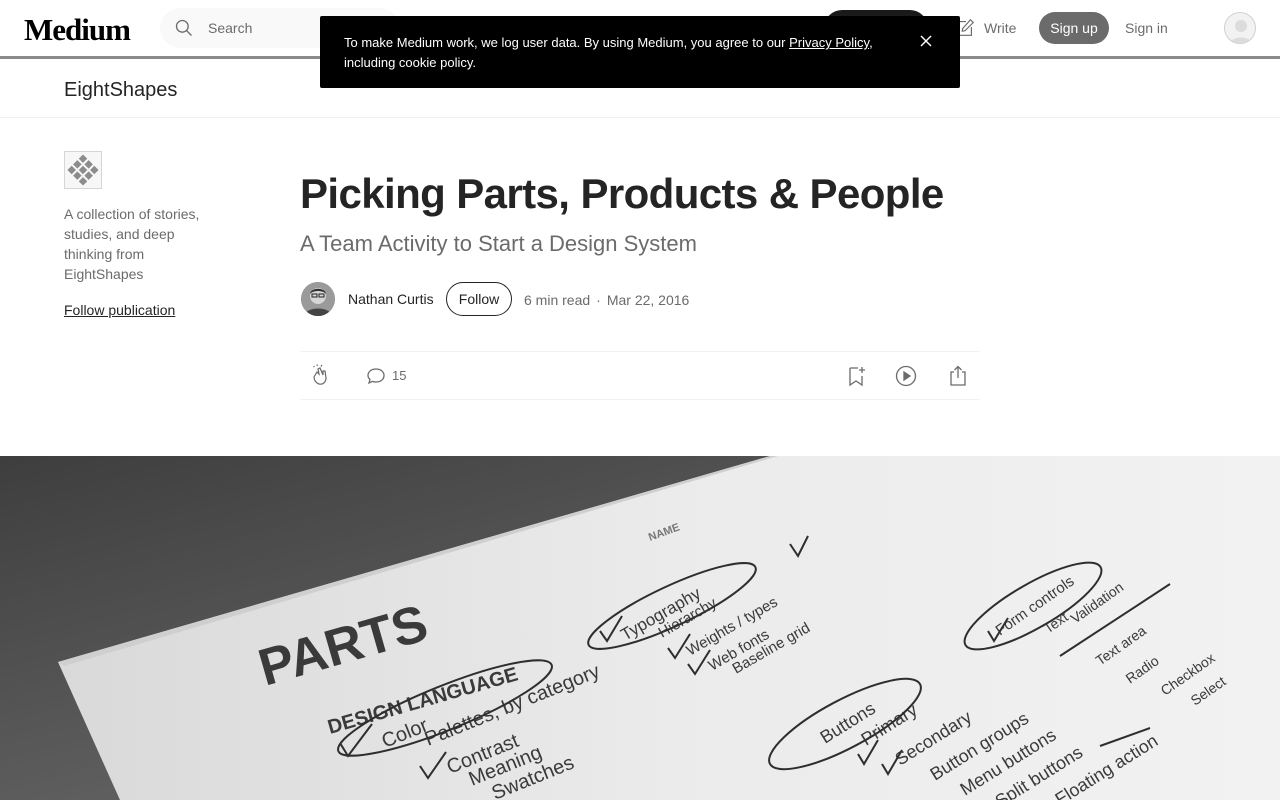  What do you see at coordinates (479, 299) in the screenshot?
I see `follow-author-button: Follow` at bounding box center [479, 299].